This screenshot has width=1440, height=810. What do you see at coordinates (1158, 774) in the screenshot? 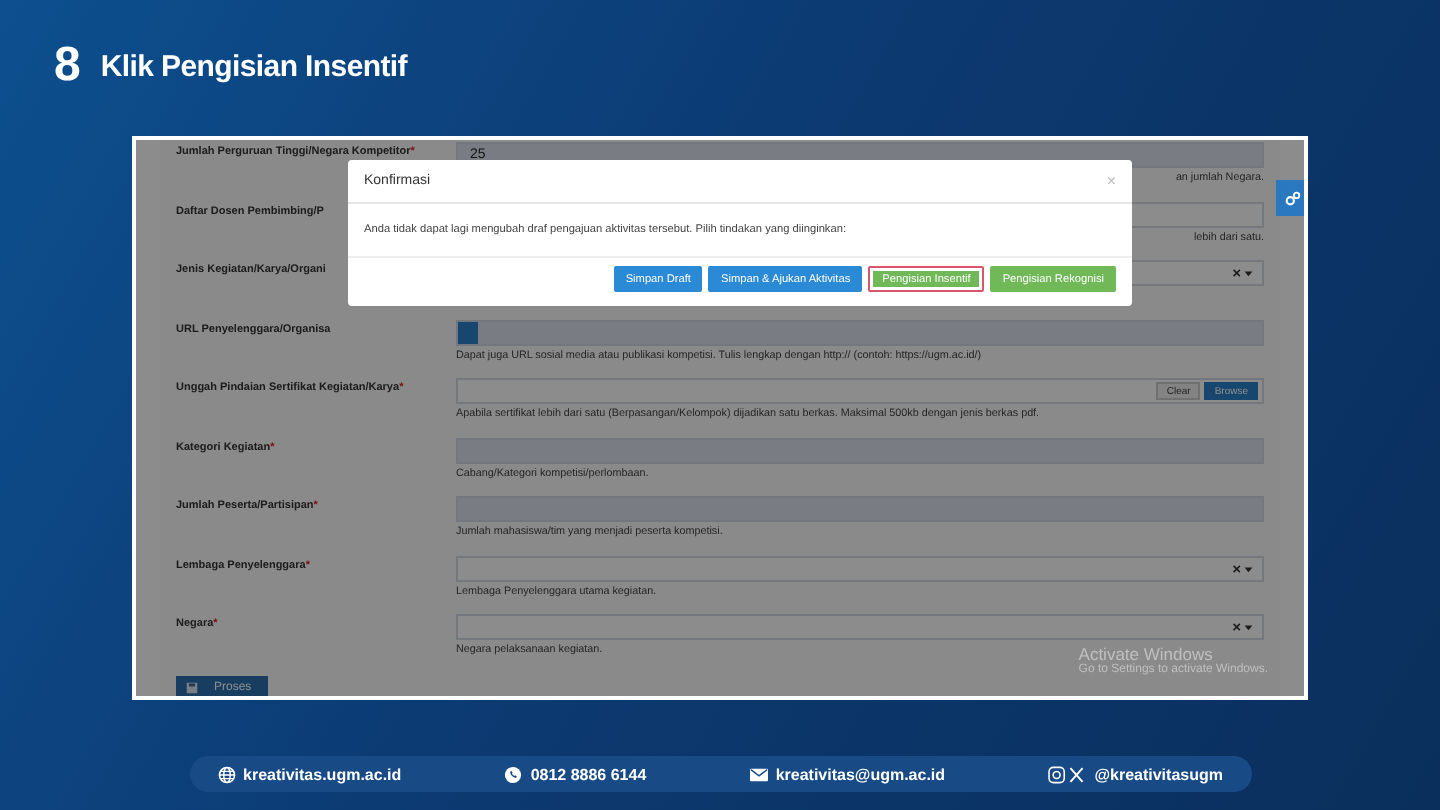
I see `contact-text: @kreativitasugm` at bounding box center [1158, 774].